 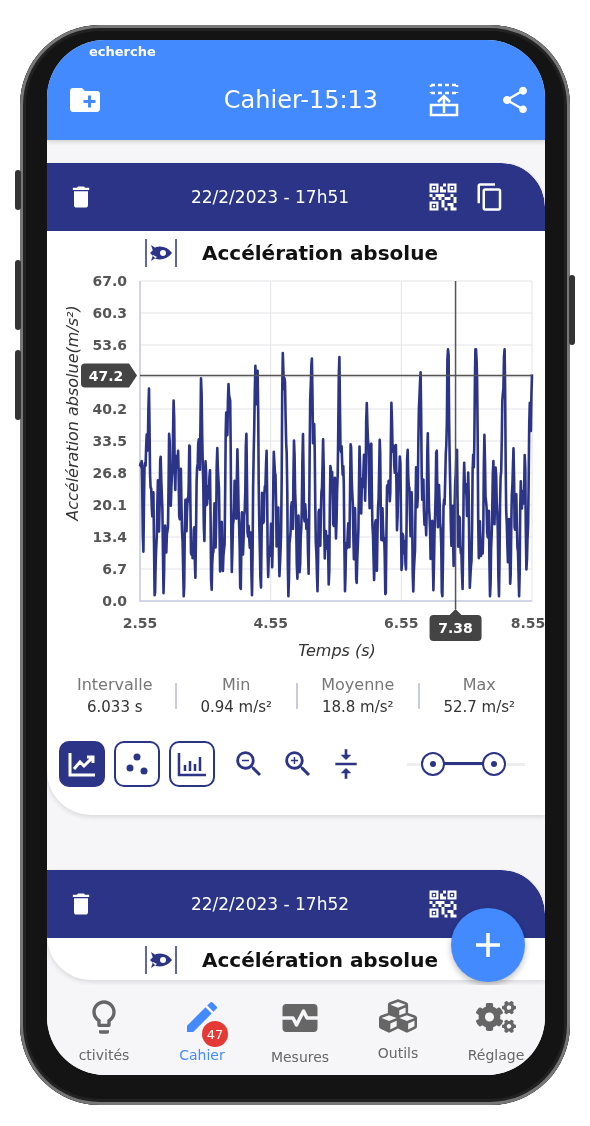 I want to click on stat-label: Max, so click(x=479, y=684).